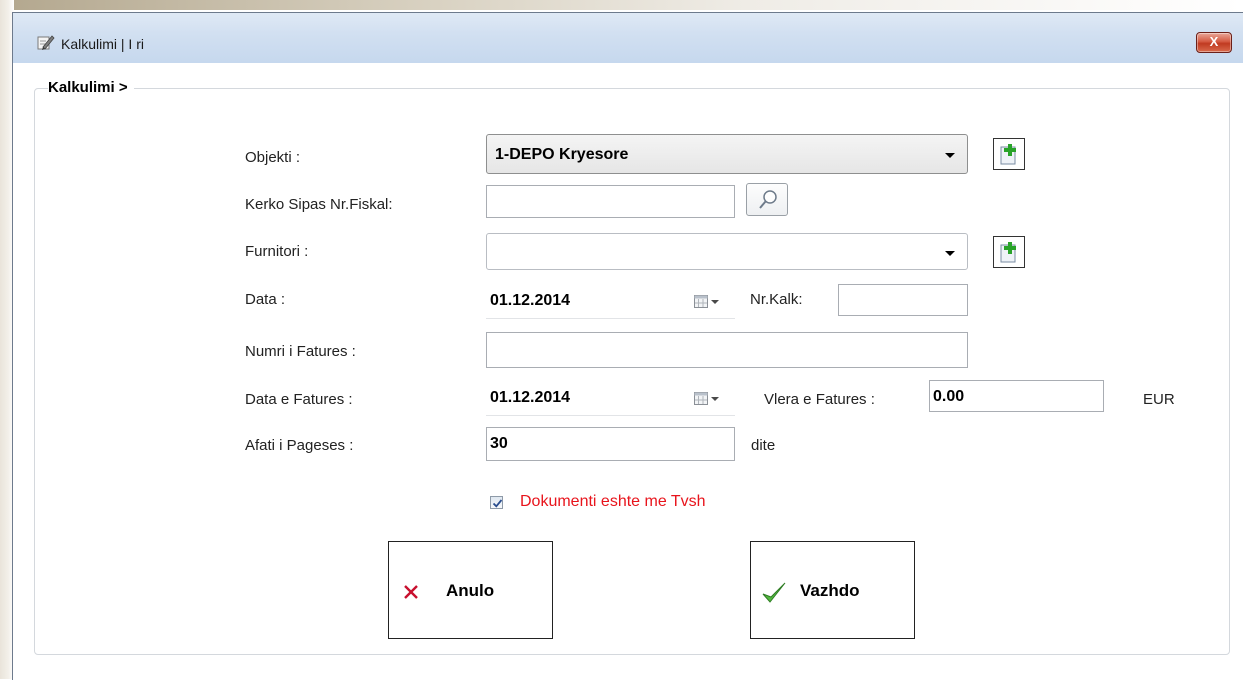 Image resolution: width=1243 pixels, height=680 pixels. Describe the element at coordinates (727, 251) in the screenshot. I see `furnitori-dropdown` at that location.